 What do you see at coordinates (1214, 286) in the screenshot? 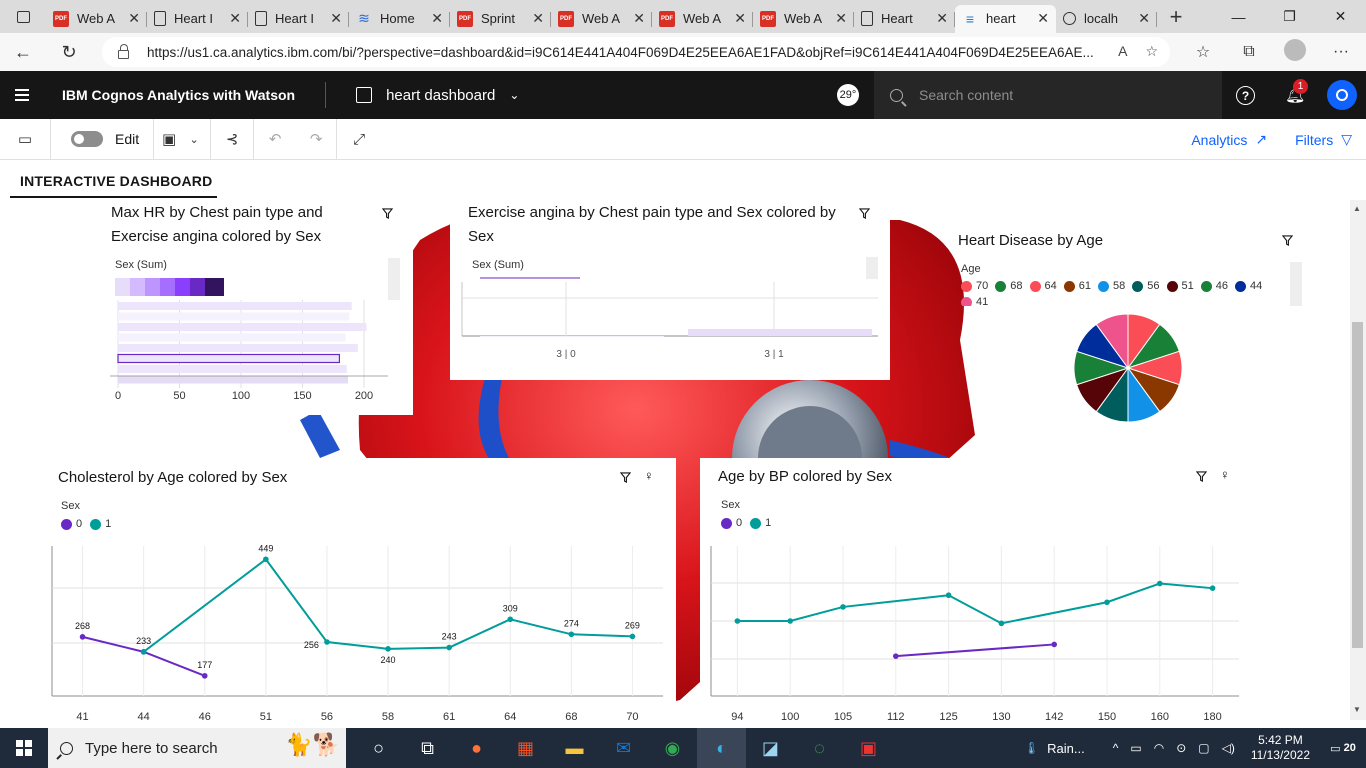
I see `legend-item: 46` at bounding box center [1214, 286].